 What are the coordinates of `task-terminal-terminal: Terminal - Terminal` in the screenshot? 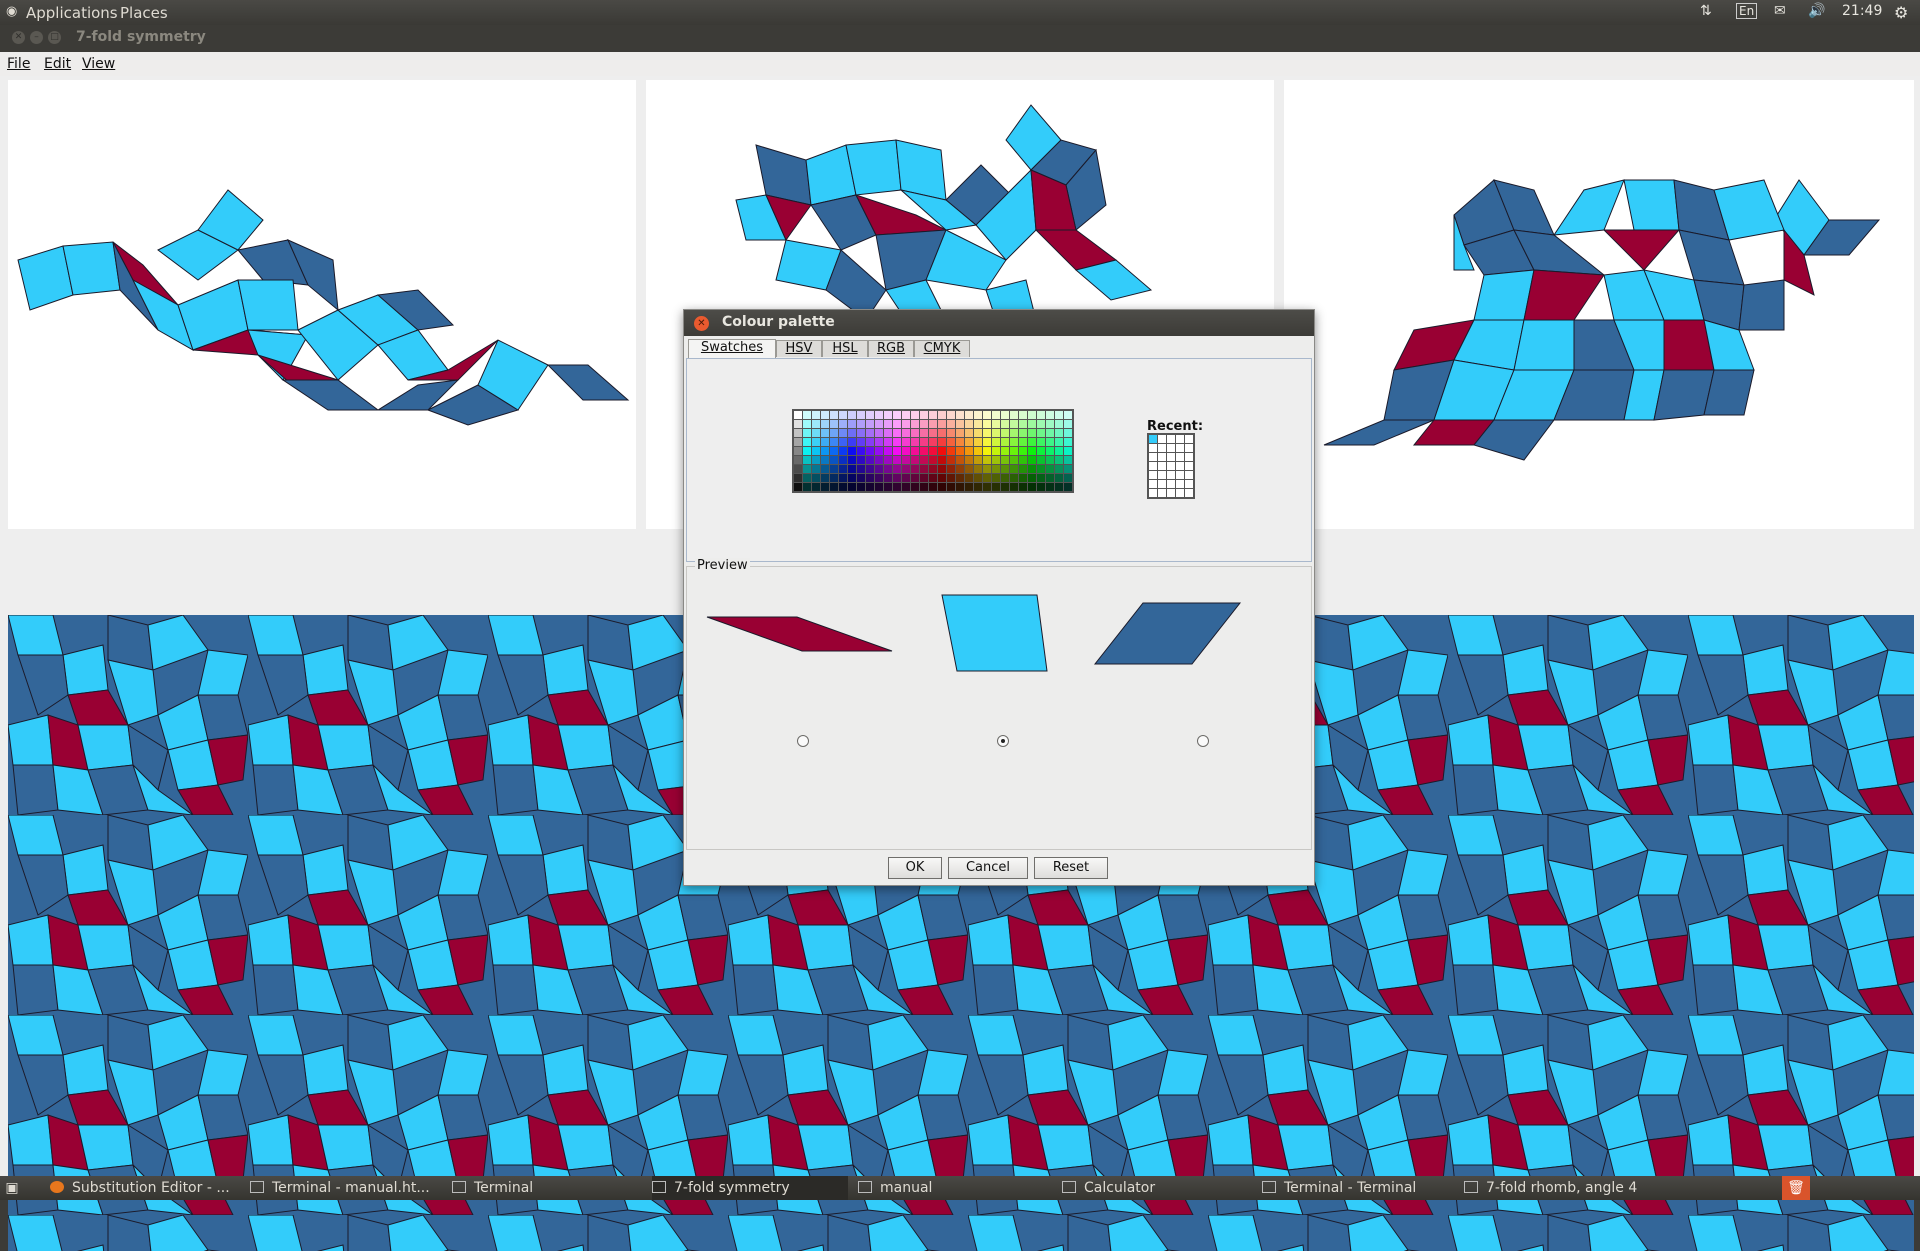 It's located at (1357, 1188).